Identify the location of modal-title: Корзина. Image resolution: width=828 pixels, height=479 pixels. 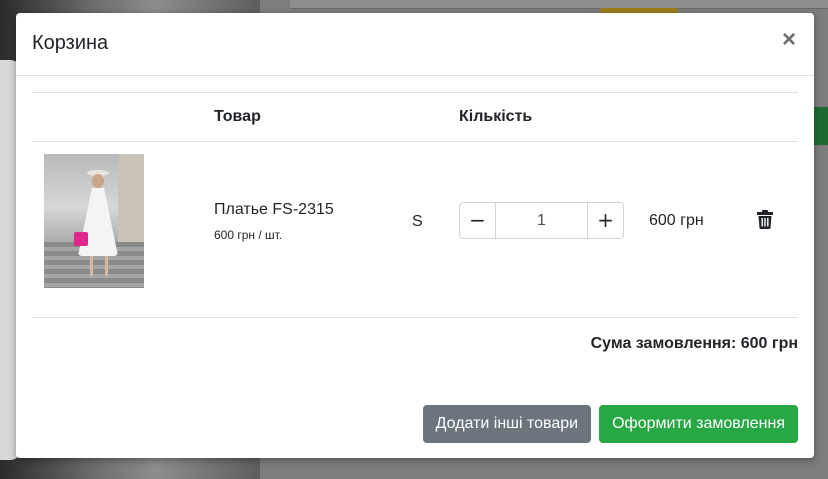
(70, 43).